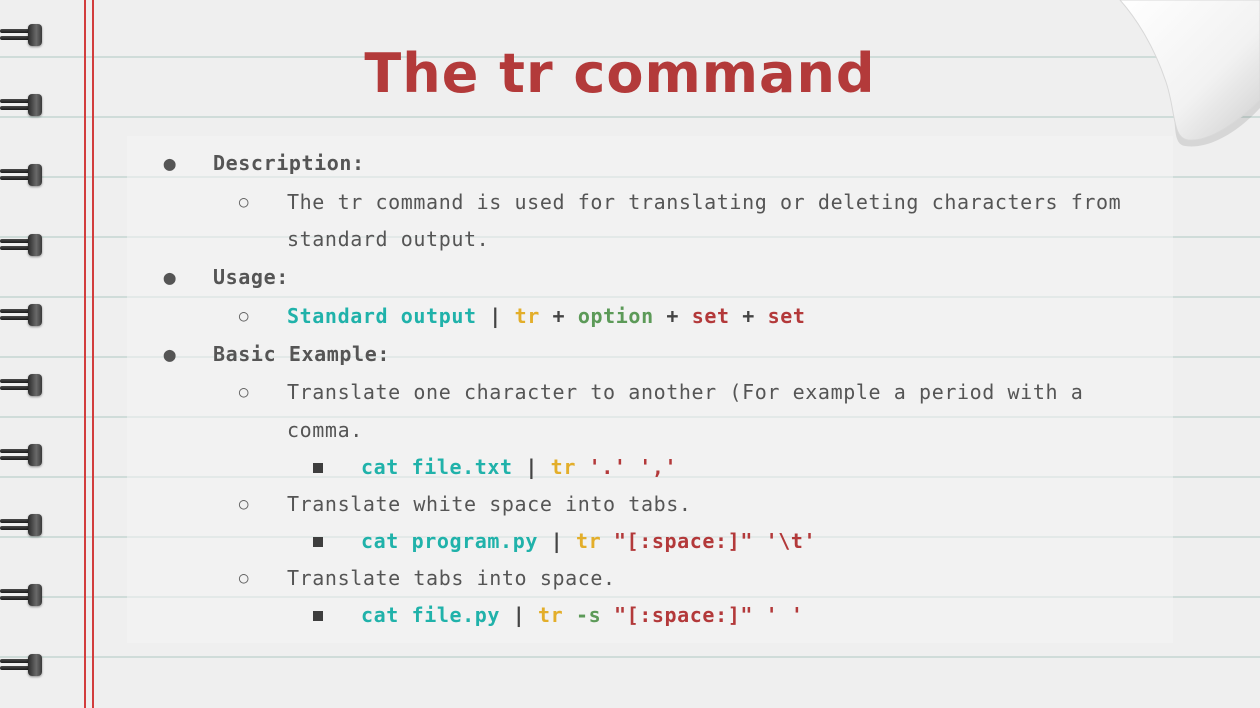 This screenshot has width=1260, height=708. What do you see at coordinates (251, 277) in the screenshot?
I see `usage-heading: Usage:` at bounding box center [251, 277].